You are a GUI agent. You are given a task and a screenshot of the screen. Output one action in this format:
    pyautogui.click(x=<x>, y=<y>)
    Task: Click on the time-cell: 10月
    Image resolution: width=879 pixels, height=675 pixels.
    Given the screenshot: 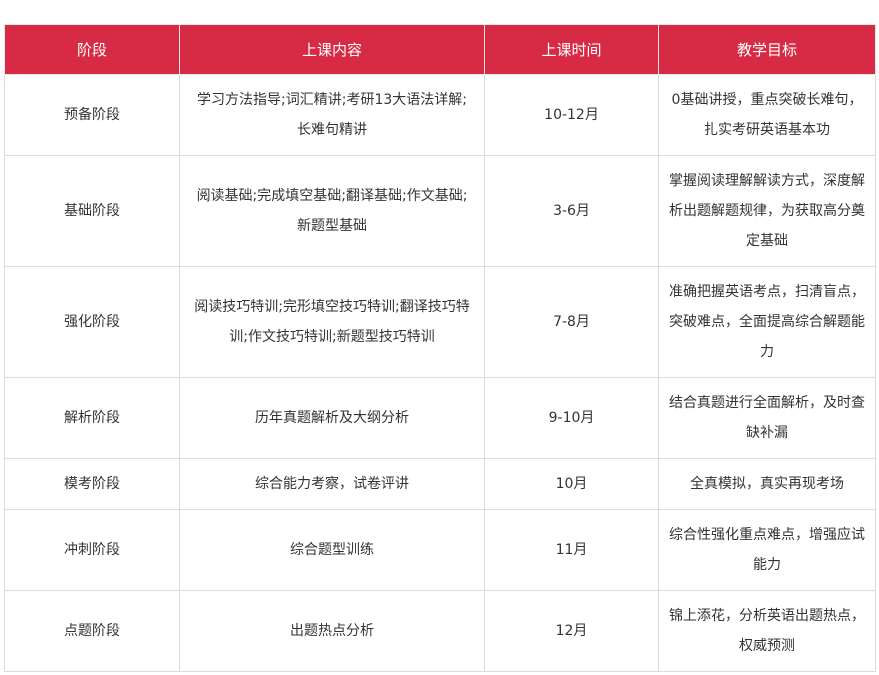 What is the action you would take?
    pyautogui.click(x=571, y=484)
    